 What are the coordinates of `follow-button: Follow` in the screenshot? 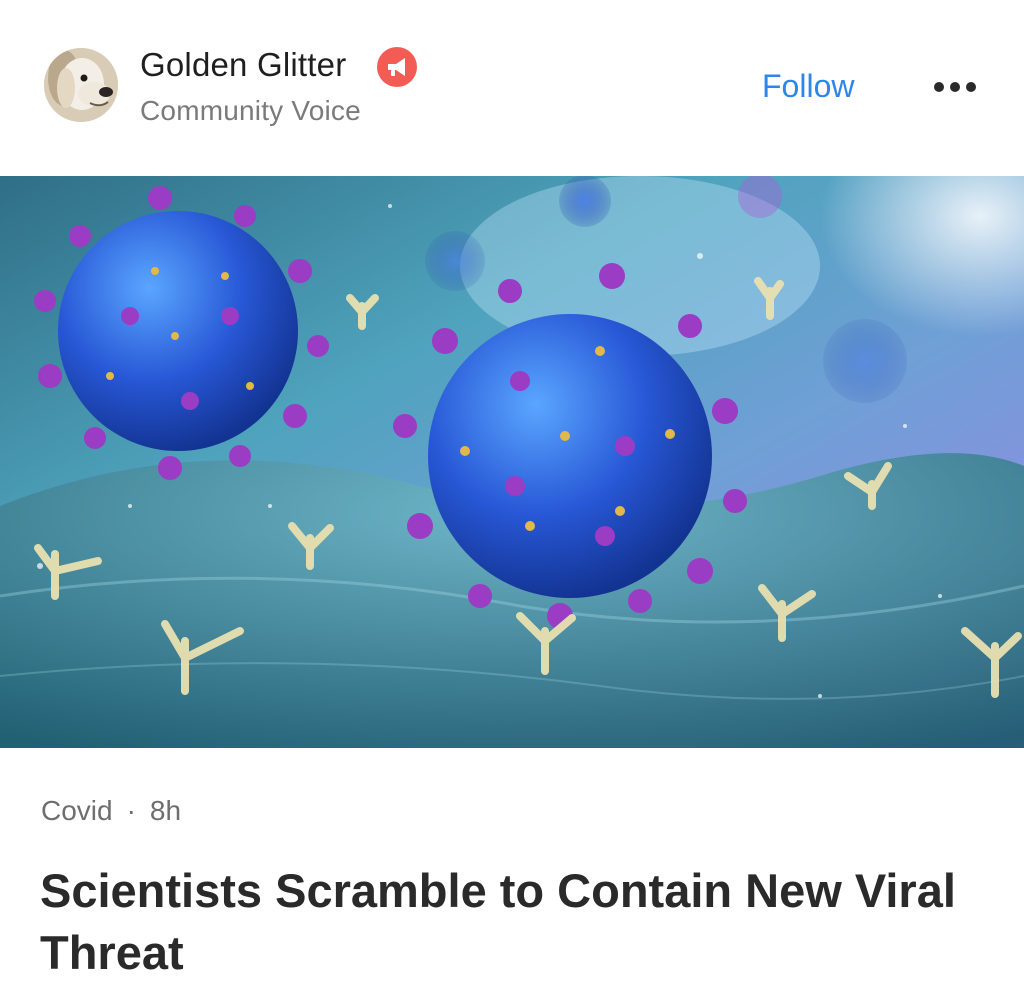 It's located at (808, 86).